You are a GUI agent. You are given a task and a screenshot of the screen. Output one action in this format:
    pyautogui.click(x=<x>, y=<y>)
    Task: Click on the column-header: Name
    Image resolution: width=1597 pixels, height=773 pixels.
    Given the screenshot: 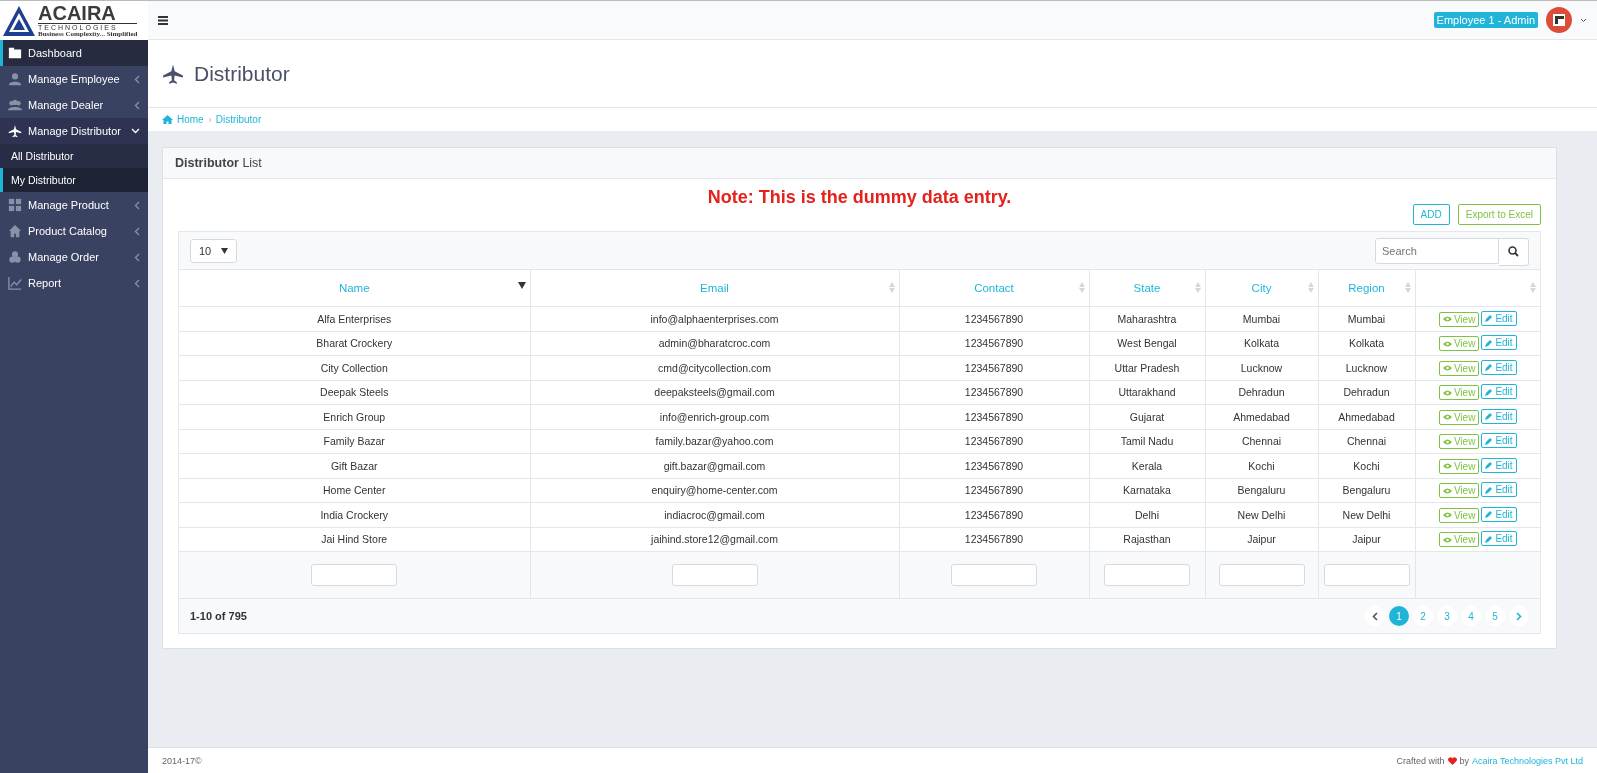 What is the action you would take?
    pyautogui.click(x=354, y=288)
    